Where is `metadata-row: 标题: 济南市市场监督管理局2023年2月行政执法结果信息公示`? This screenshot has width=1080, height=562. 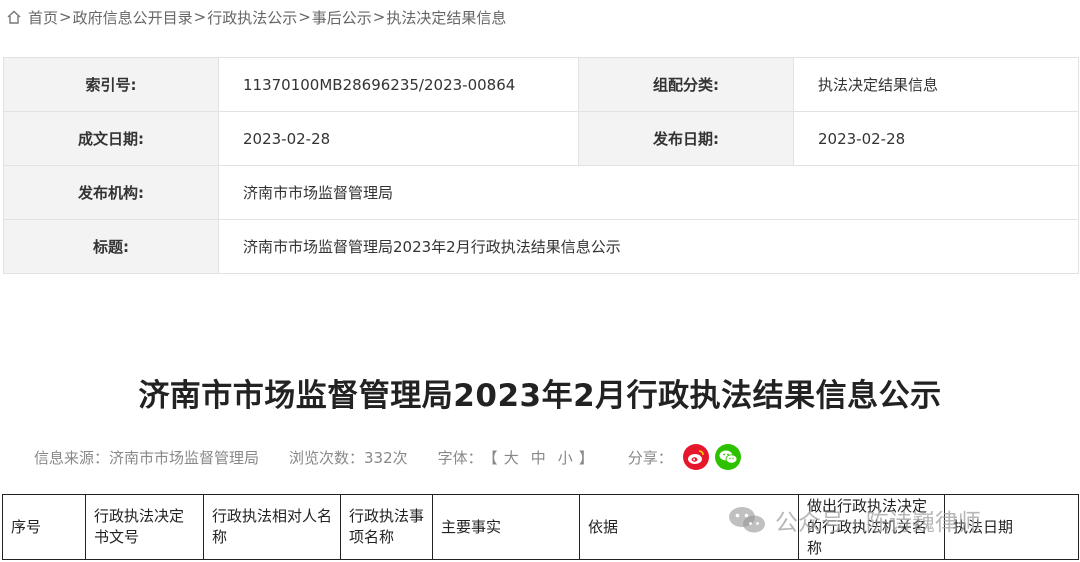 metadata-row: 标题: 济南市市场监督管理局2023年2月行政执法结果信息公示 is located at coordinates (541, 246).